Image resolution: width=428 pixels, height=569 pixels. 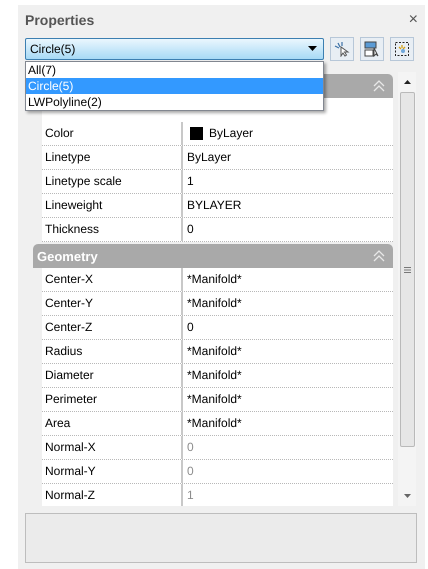 I want to click on toggle-pickadd-button, so click(x=372, y=48).